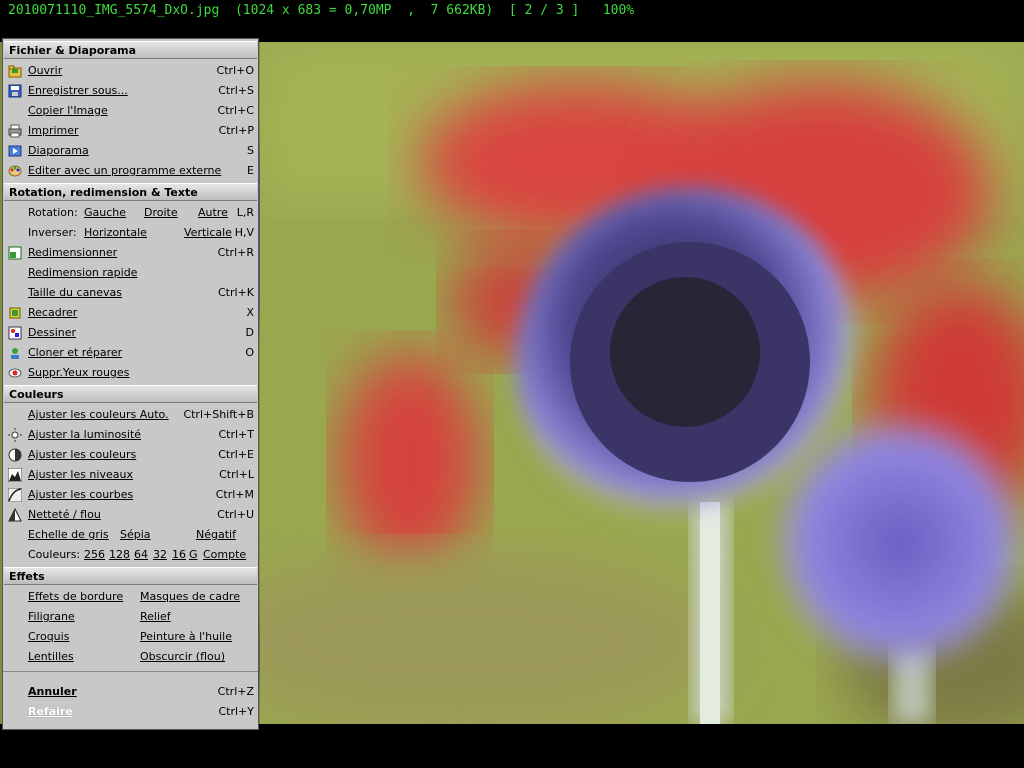 This screenshot has width=1024, height=768. I want to click on negative-link: Négatif, so click(216, 535).